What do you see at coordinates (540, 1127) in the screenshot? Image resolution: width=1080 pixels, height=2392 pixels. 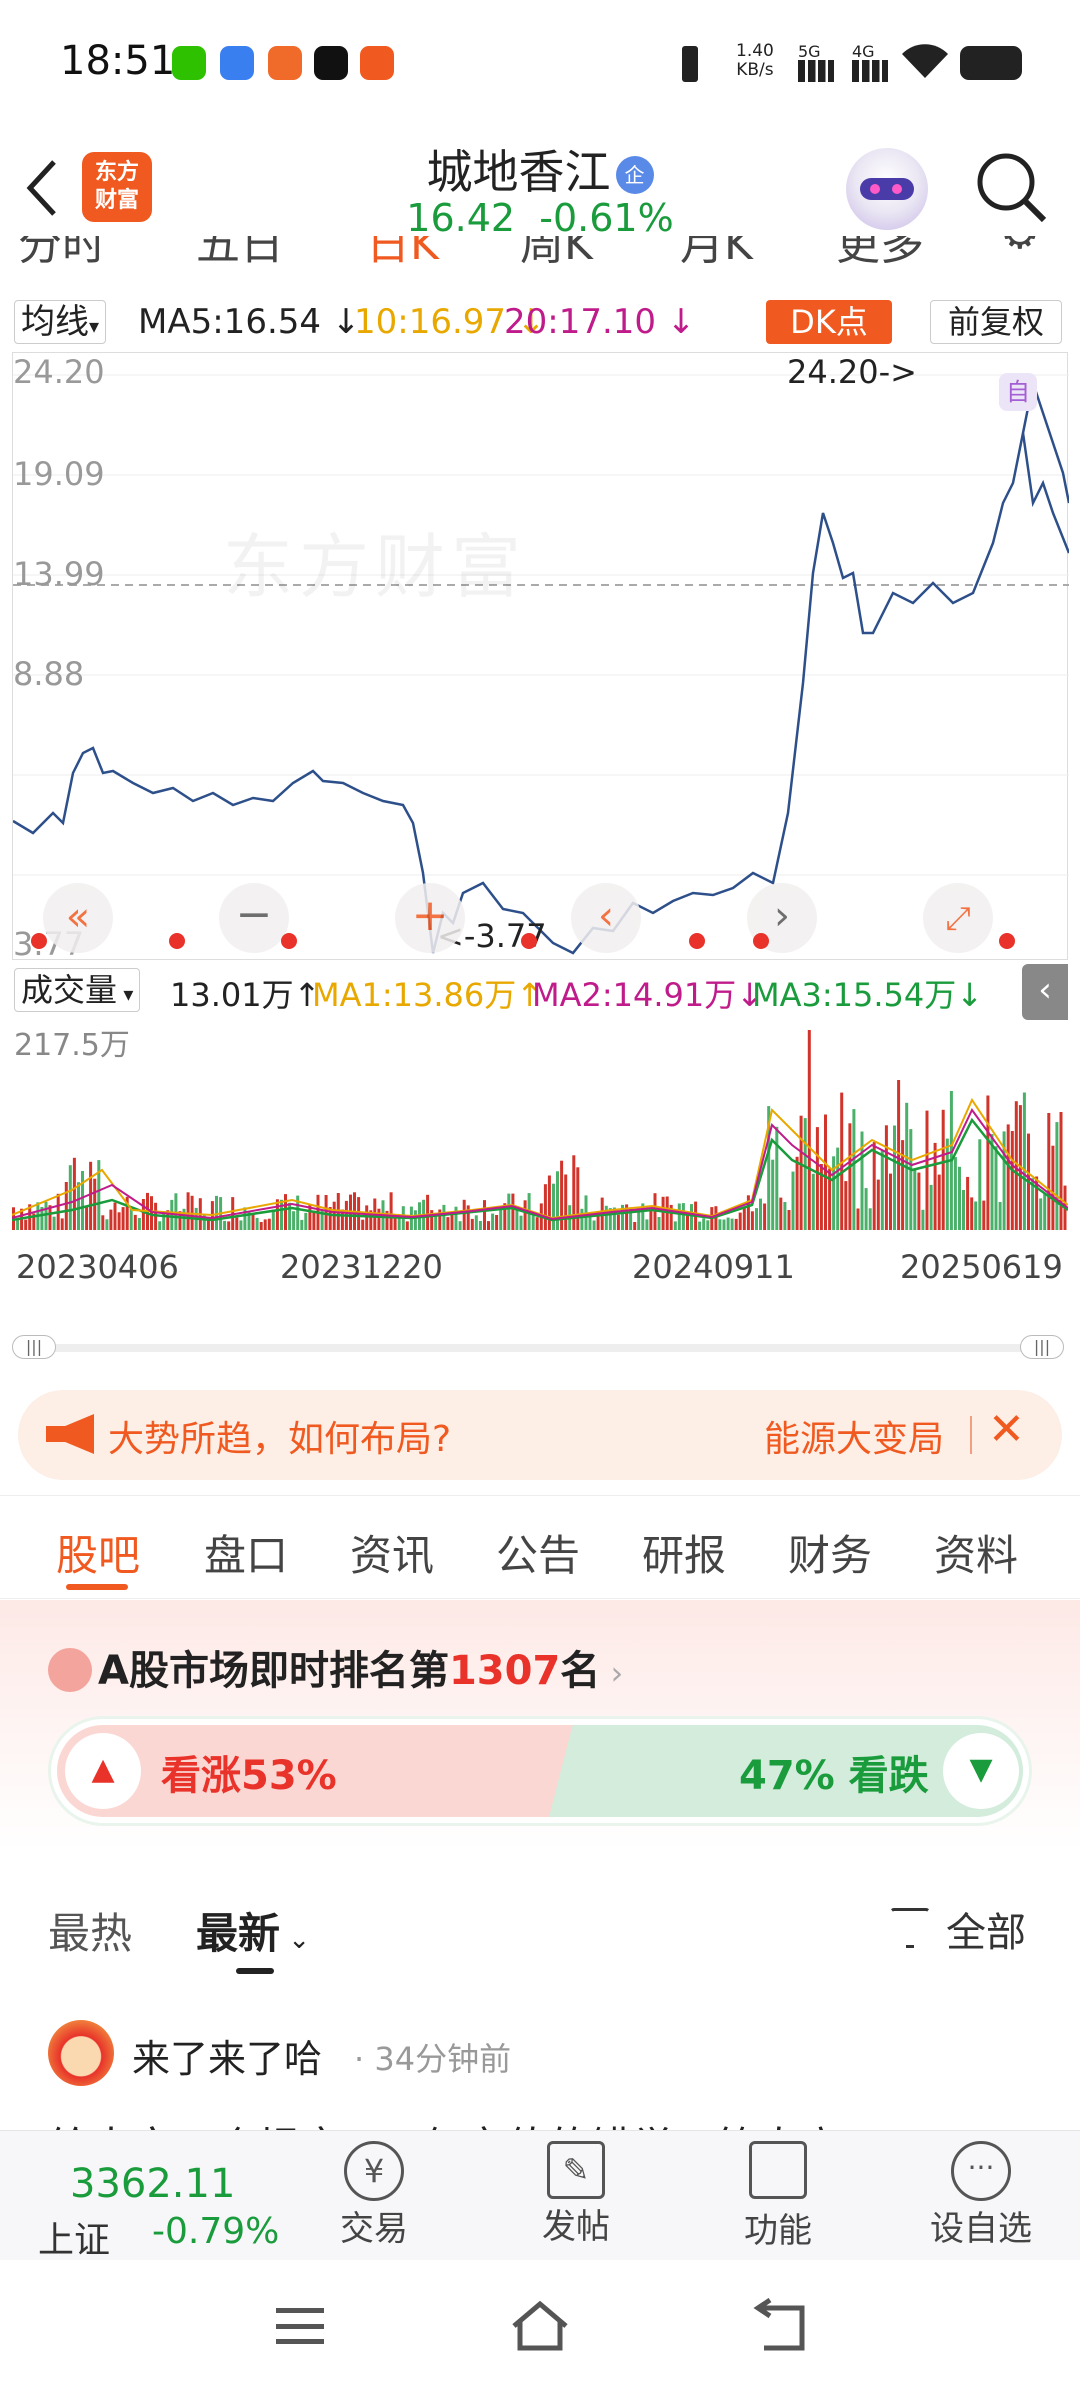 I see `volume-chart: 217.5万` at bounding box center [540, 1127].